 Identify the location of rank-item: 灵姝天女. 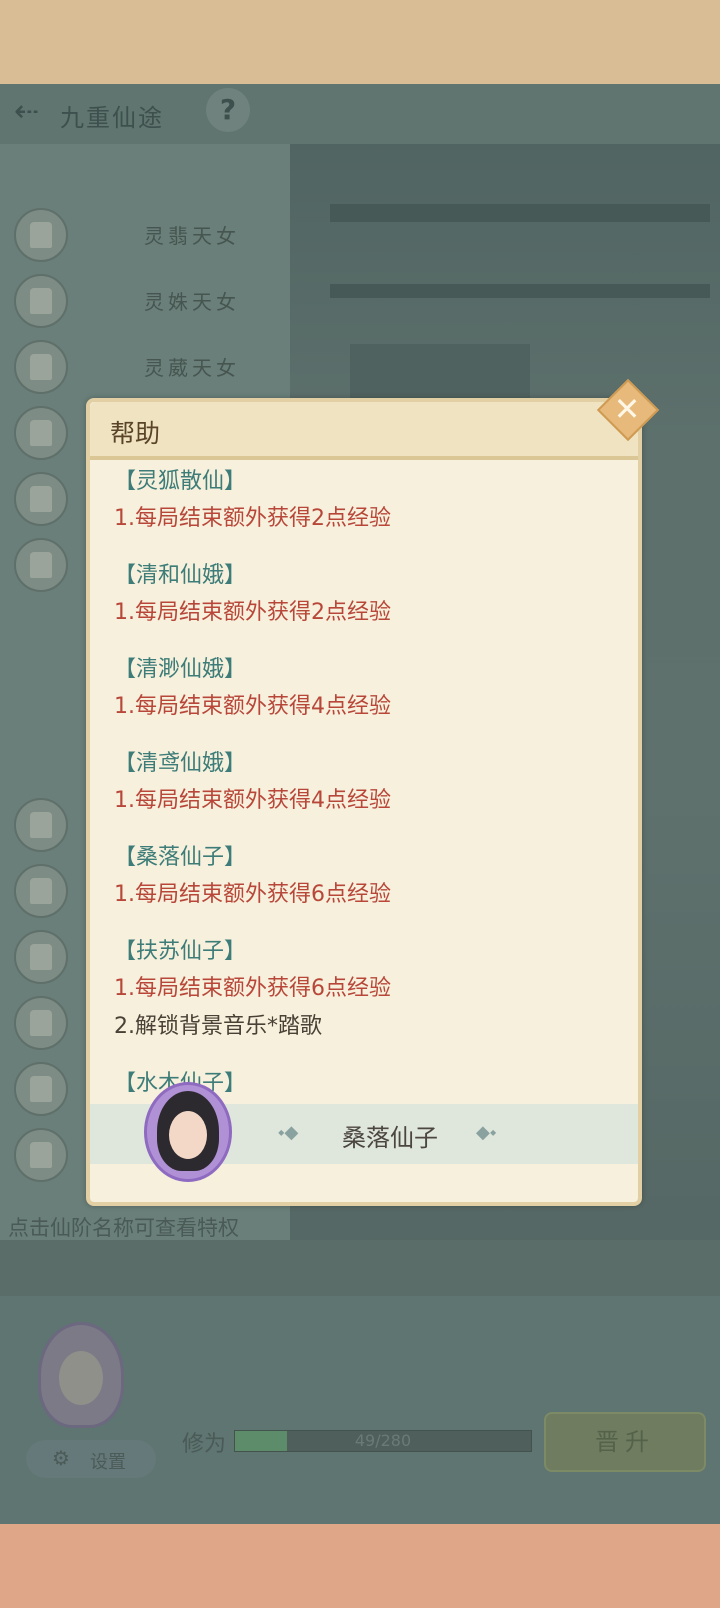
(149, 301).